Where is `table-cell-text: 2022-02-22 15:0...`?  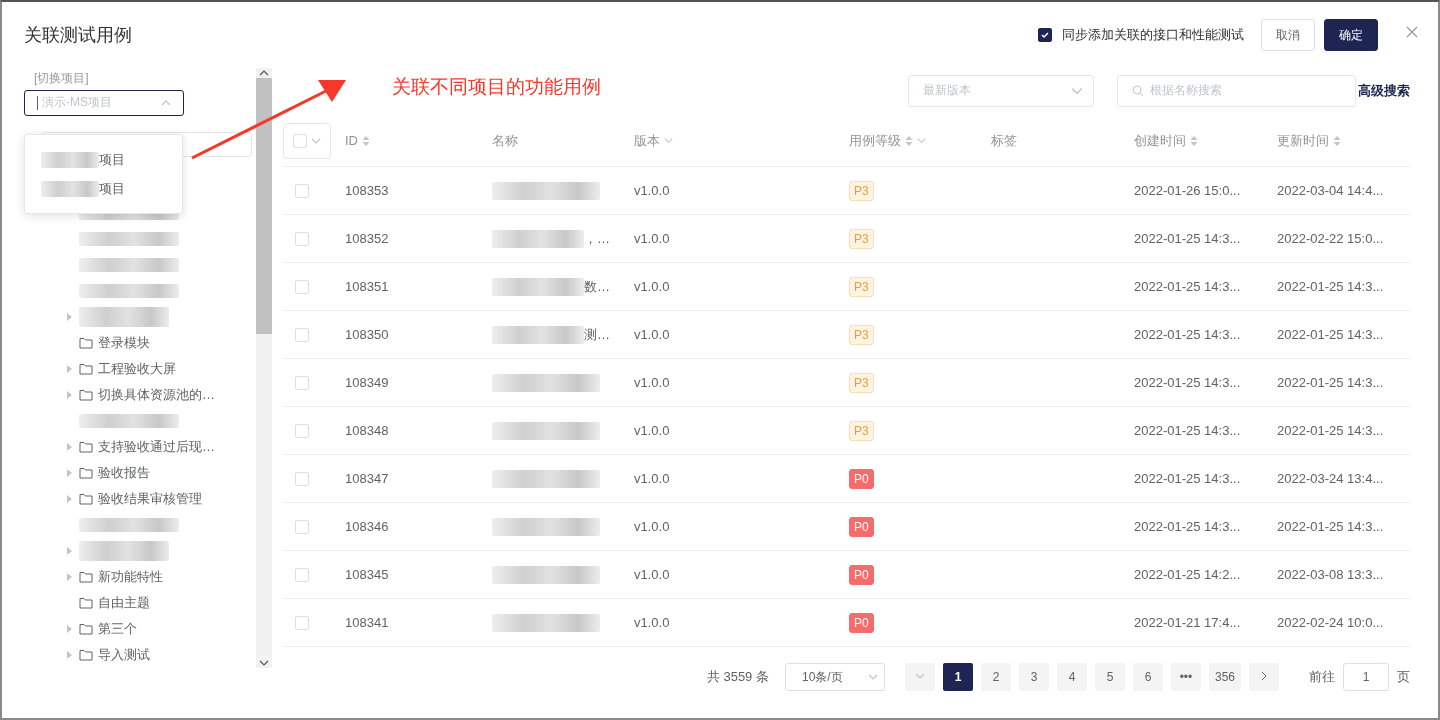
table-cell-text: 2022-02-22 15:0... is located at coordinates (1330, 238).